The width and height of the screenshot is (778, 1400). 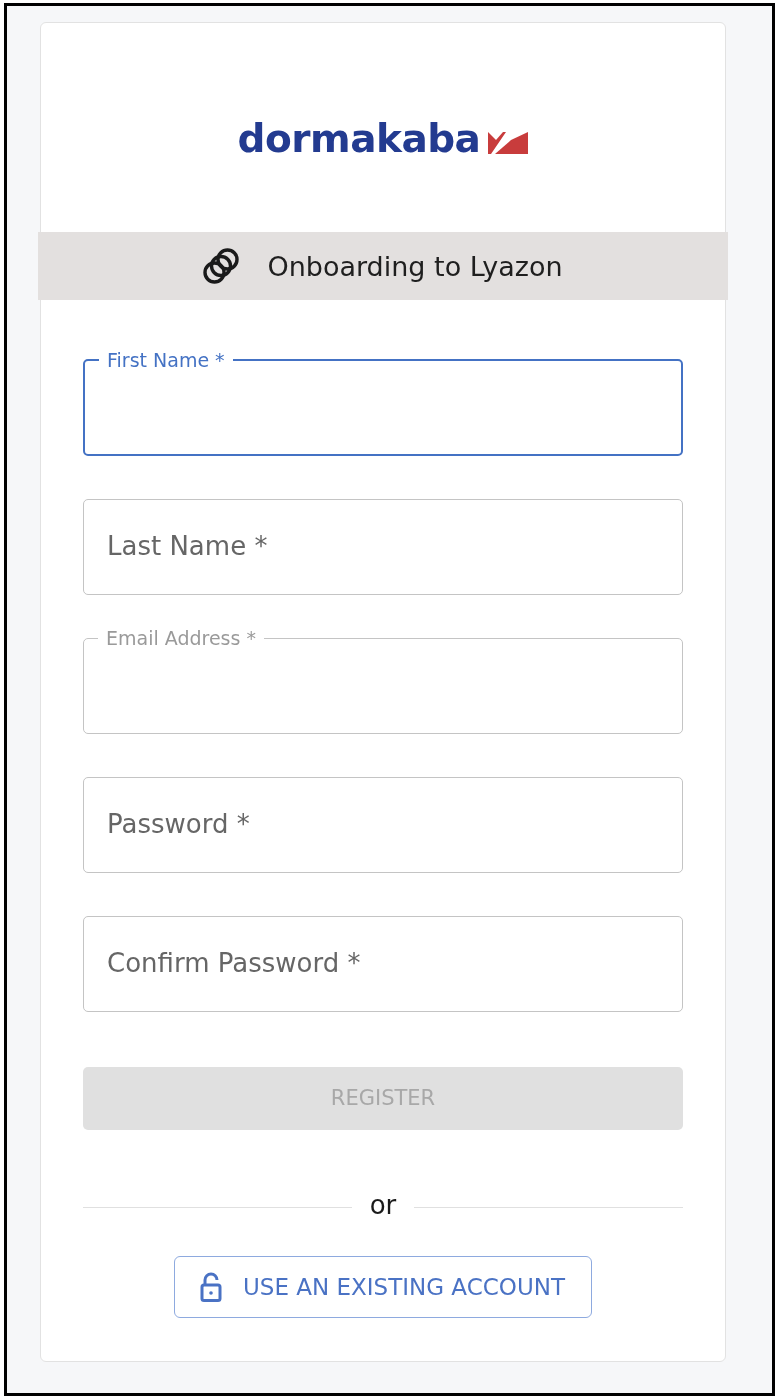 I want to click on text-field: Confirm Password *, so click(x=383, y=964).